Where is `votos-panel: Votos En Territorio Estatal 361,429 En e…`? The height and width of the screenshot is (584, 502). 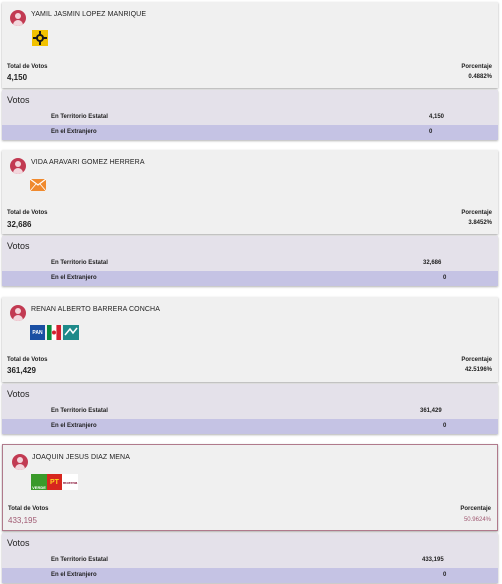
votos-panel: Votos En Territorio Estatal 361,429 En e… is located at coordinates (250, 409).